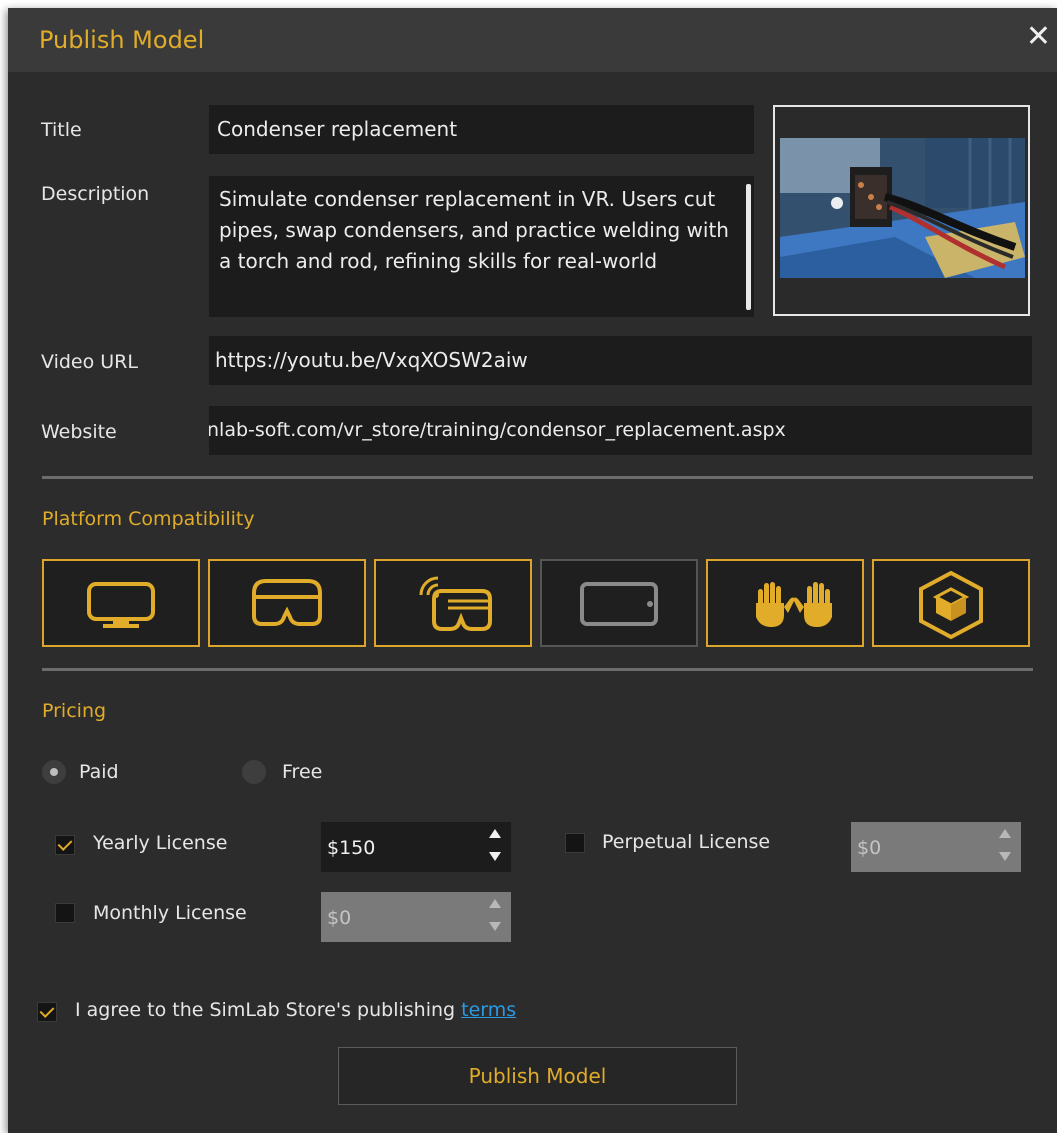 The width and height of the screenshot is (1057, 1133). I want to click on perpetual-decrement-icon, so click(1005, 856).